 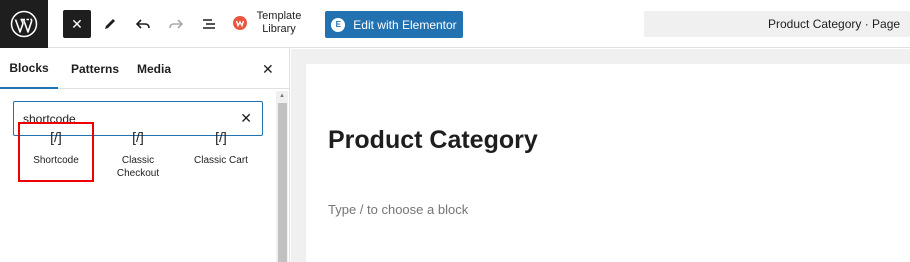 What do you see at coordinates (221, 160) in the screenshot?
I see `block-label: Classic Cart` at bounding box center [221, 160].